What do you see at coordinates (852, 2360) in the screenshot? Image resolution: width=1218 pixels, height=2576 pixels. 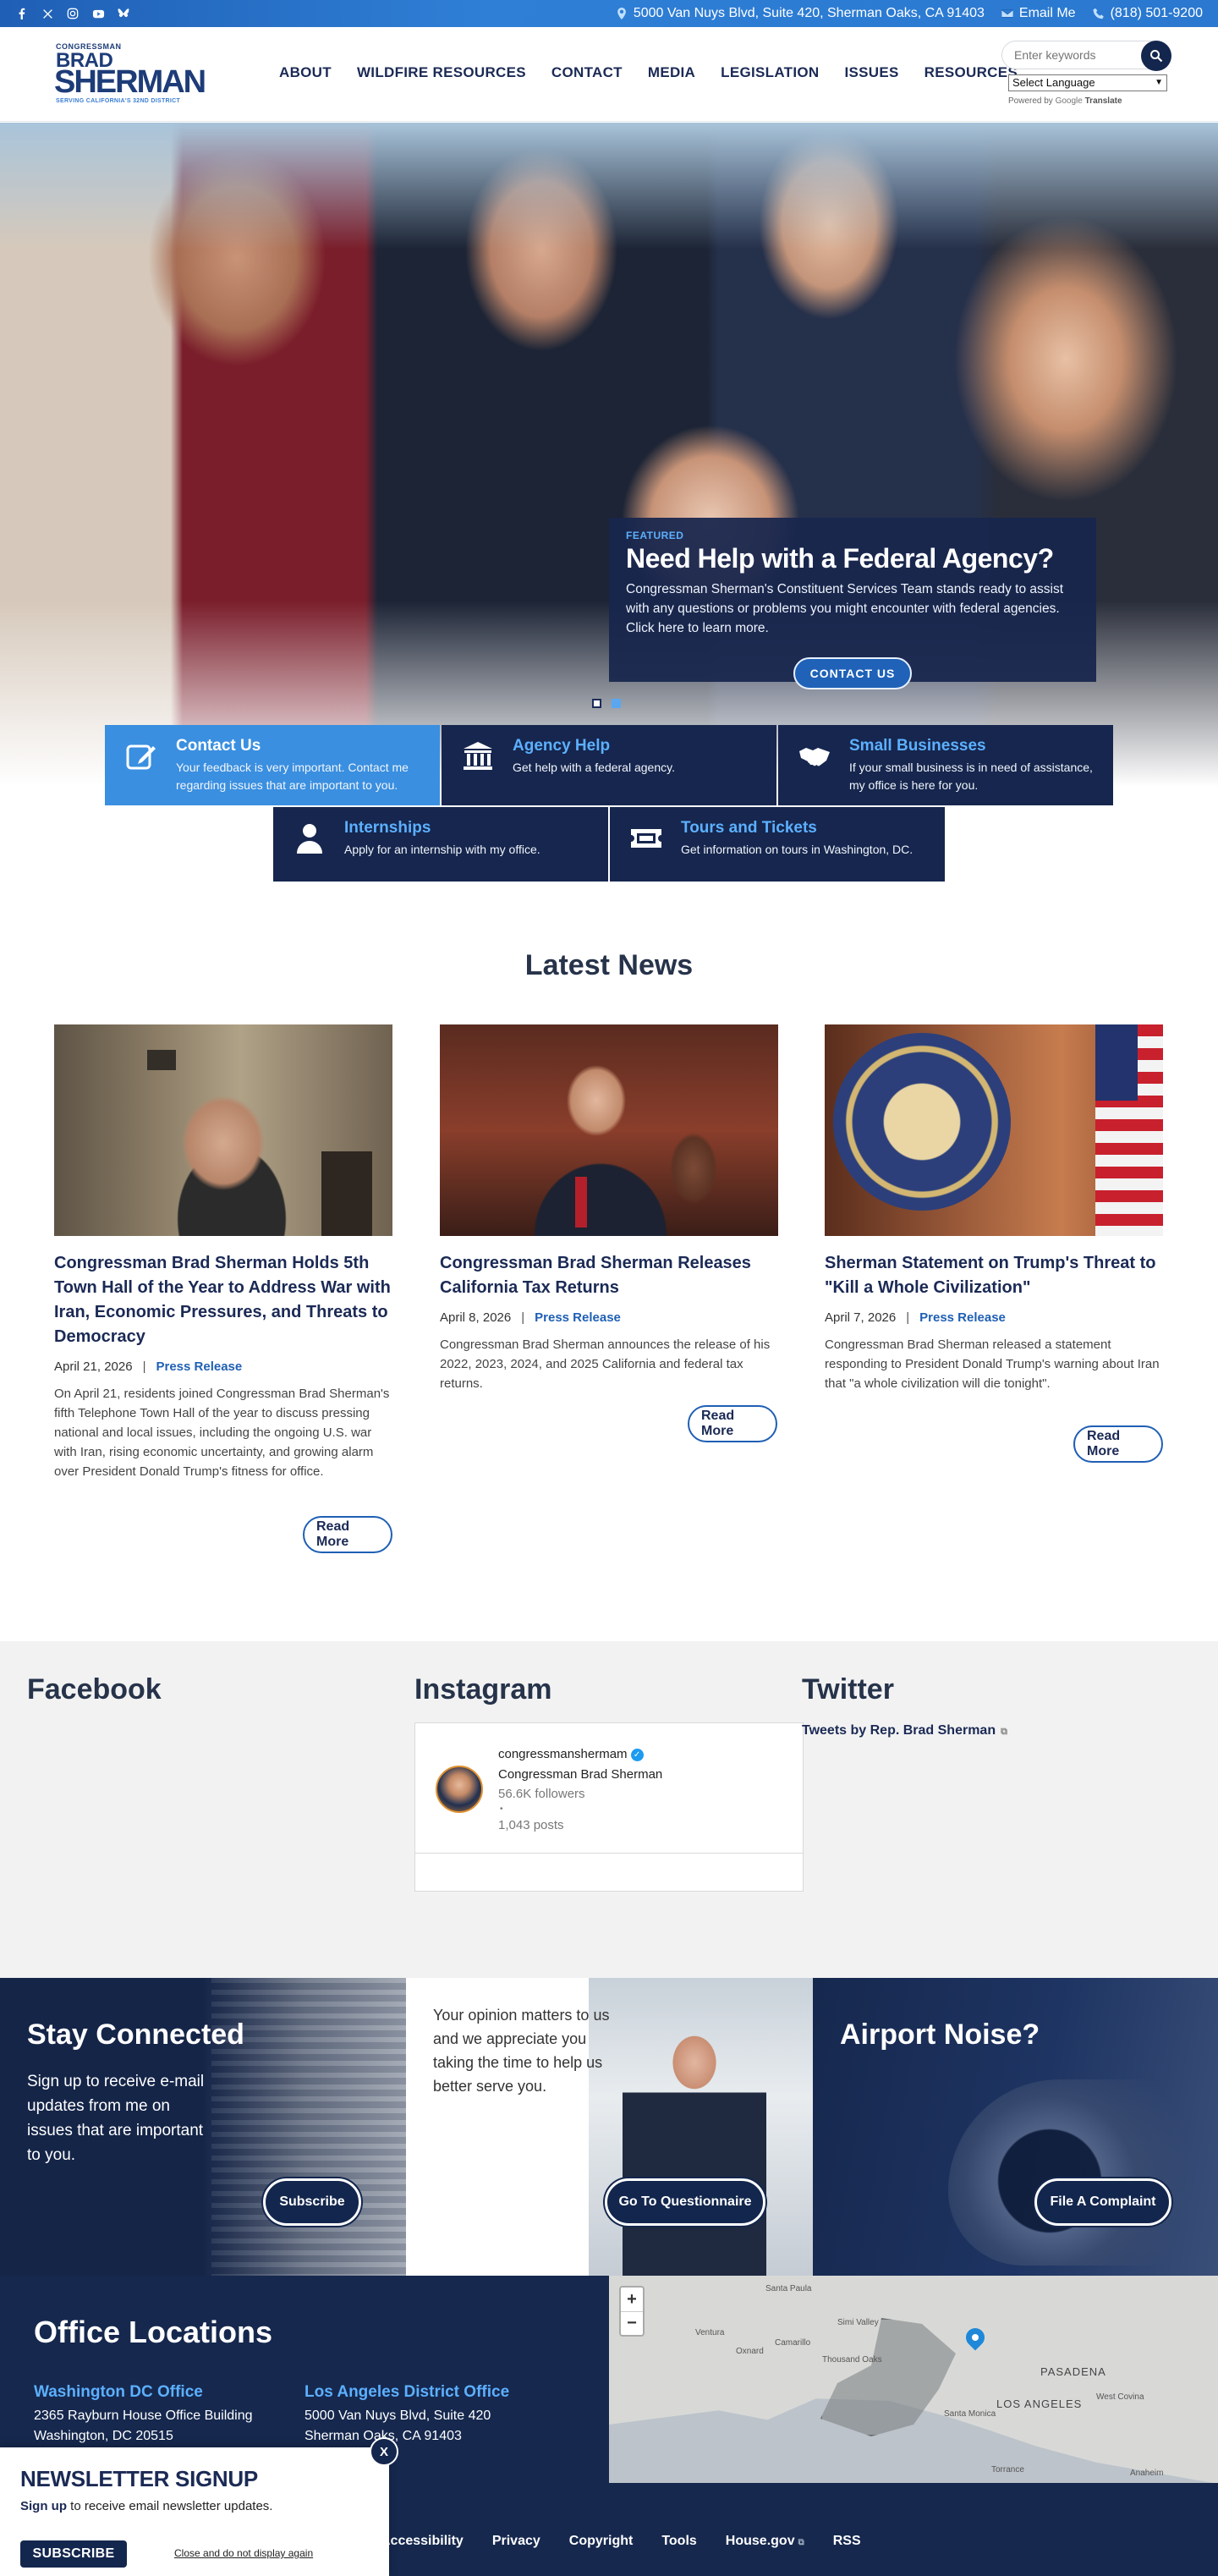 I see `map-label: Thousand Oaks` at bounding box center [852, 2360].